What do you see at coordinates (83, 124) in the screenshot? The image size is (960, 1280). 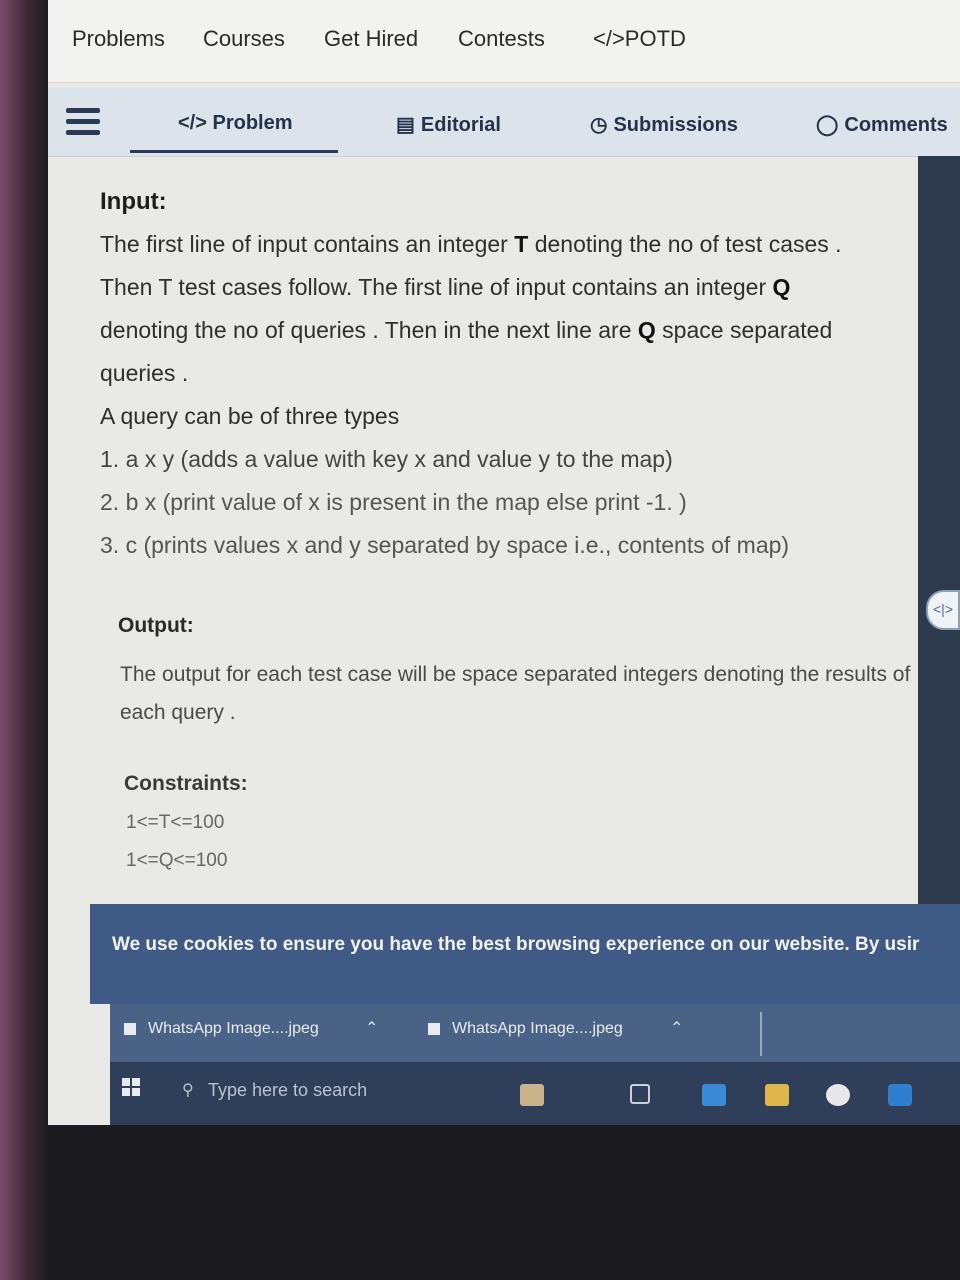 I see `menu-icon` at bounding box center [83, 124].